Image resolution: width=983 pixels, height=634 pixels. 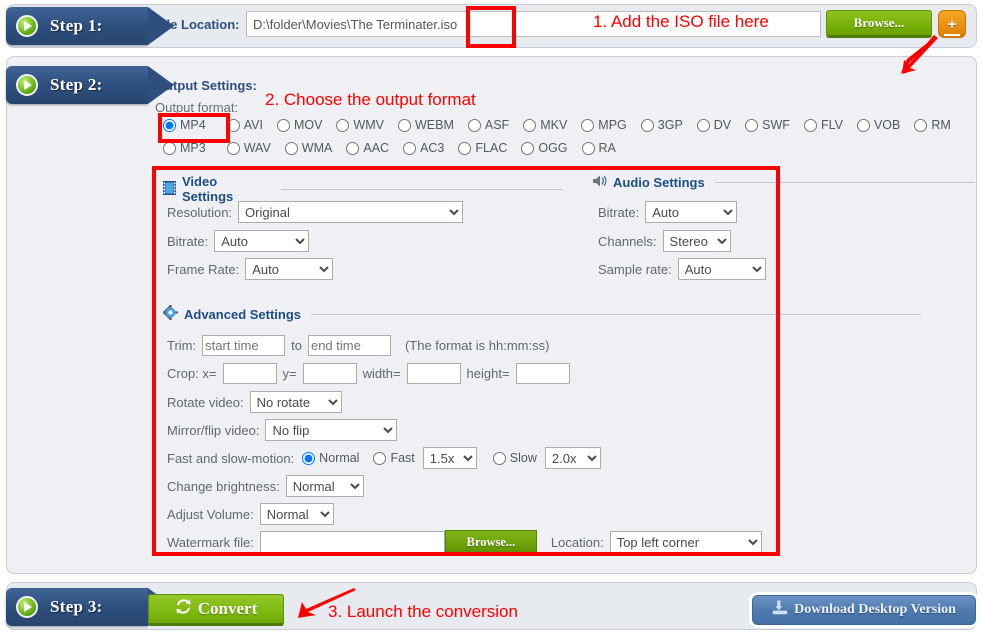 What do you see at coordinates (588, 148) in the screenshot?
I see `format-radio-input-ra` at bounding box center [588, 148].